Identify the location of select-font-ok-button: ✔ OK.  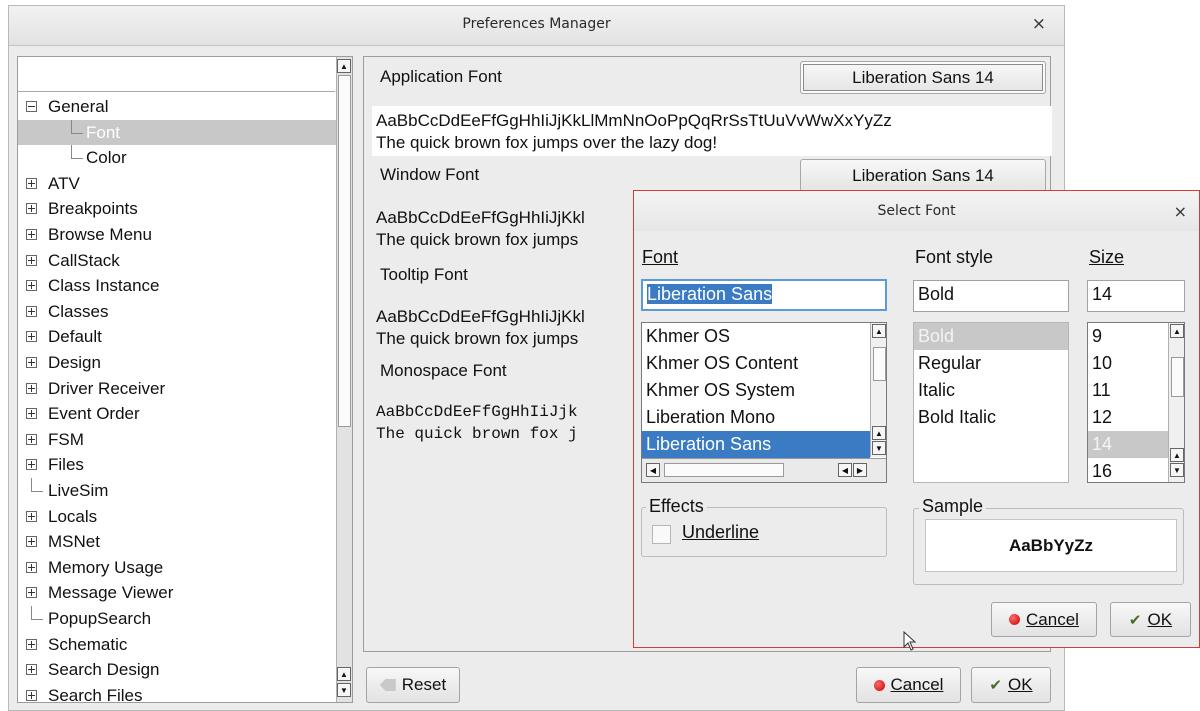
(1150, 619).